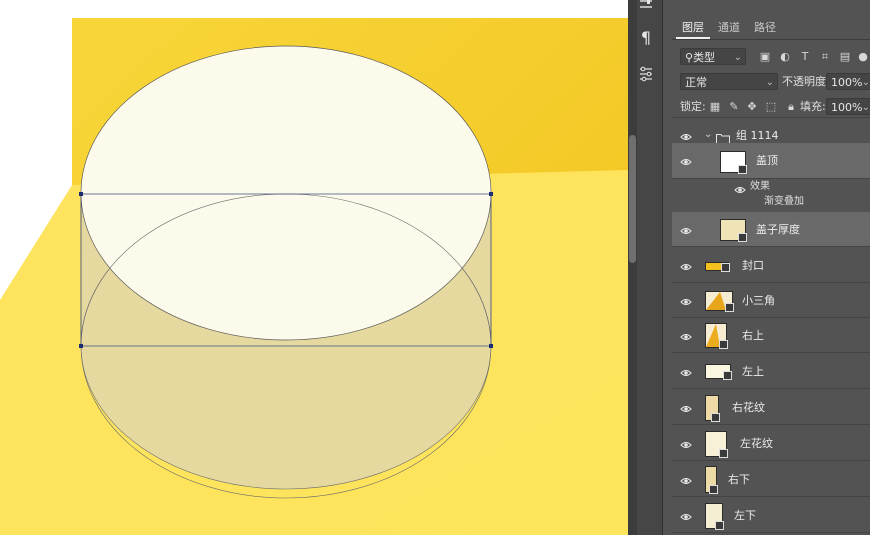 This screenshot has width=870, height=535. What do you see at coordinates (748, 407) in the screenshot?
I see `layer-name: 右花纹` at bounding box center [748, 407].